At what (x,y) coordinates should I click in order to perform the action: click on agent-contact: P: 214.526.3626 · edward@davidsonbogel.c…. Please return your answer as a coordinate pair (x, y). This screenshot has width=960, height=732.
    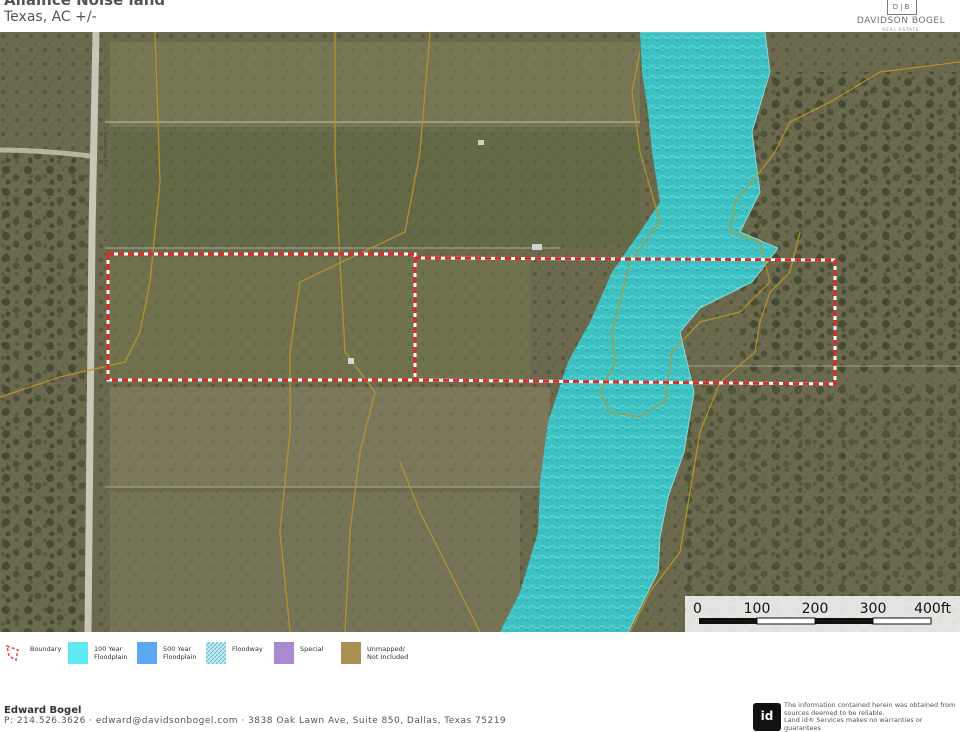
    Looking at the image, I should click on (255, 721).